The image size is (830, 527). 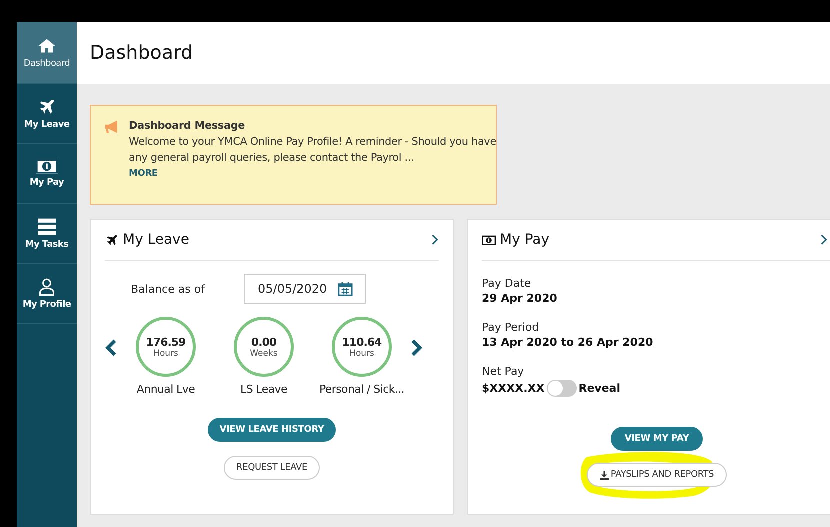 What do you see at coordinates (315, 174) in the screenshot?
I see `more-link: MORE` at bounding box center [315, 174].